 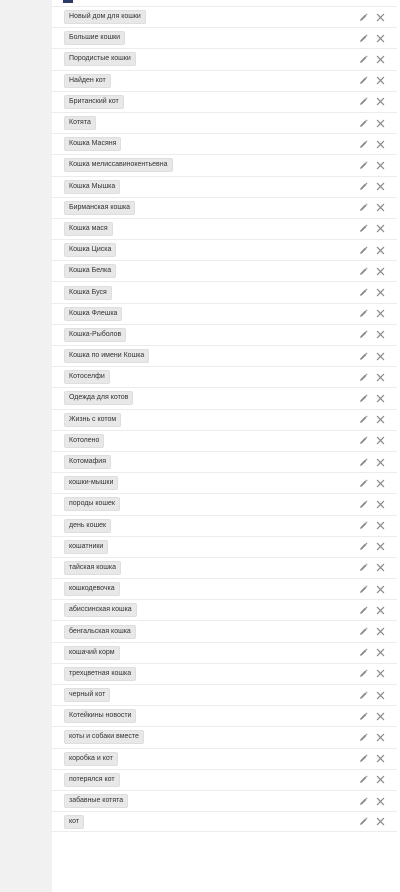 What do you see at coordinates (86, 546) in the screenshot?
I see `tag-chip: кошатники` at bounding box center [86, 546].